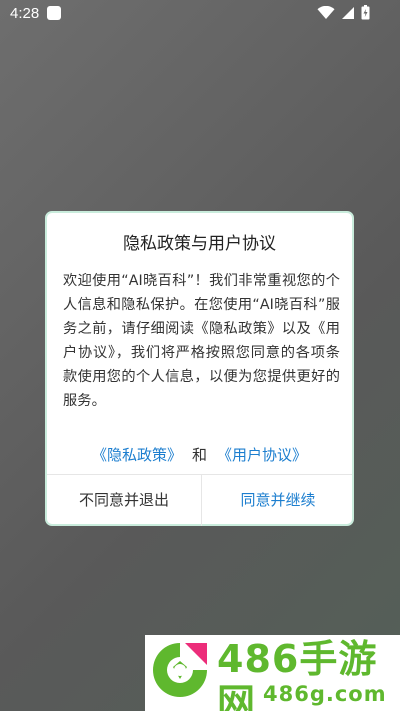 This screenshot has height=711, width=400. I want to click on status-time: 4:28, so click(25, 13).